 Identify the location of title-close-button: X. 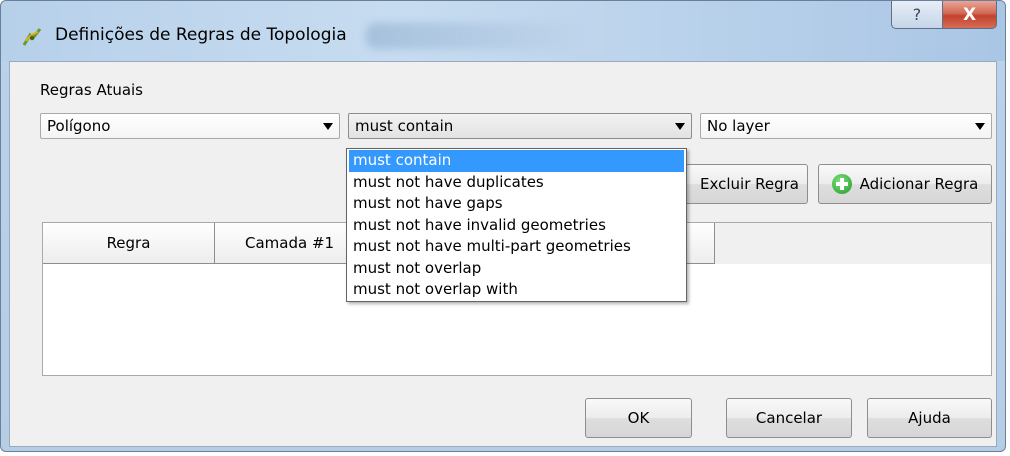
(969, 15).